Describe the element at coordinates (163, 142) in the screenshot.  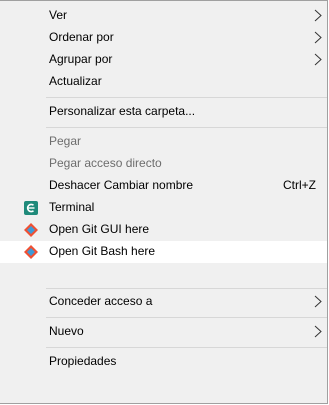
I see `menu-item-pegar: Pegar` at that location.